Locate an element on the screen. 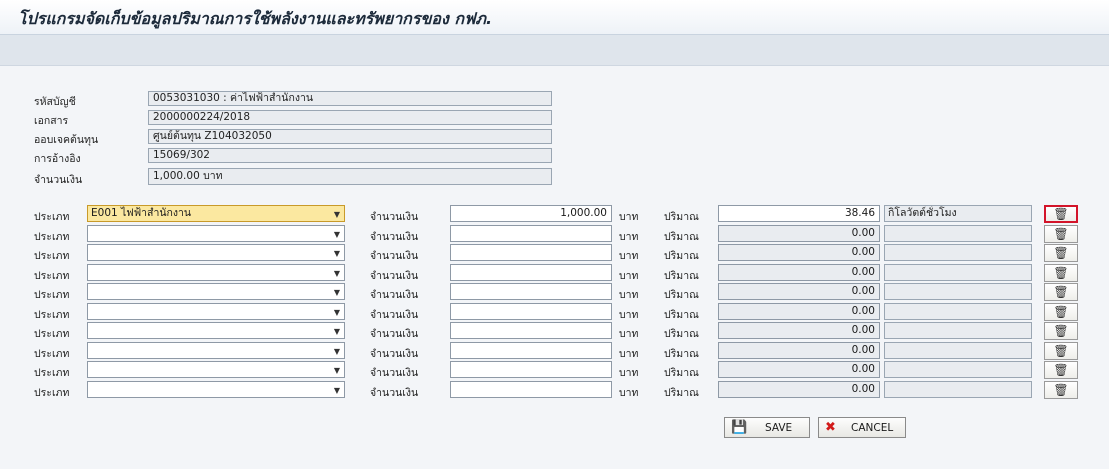 The height and width of the screenshot is (469, 1109). total-amount-label: จำนวนเงิน is located at coordinates (58, 180).